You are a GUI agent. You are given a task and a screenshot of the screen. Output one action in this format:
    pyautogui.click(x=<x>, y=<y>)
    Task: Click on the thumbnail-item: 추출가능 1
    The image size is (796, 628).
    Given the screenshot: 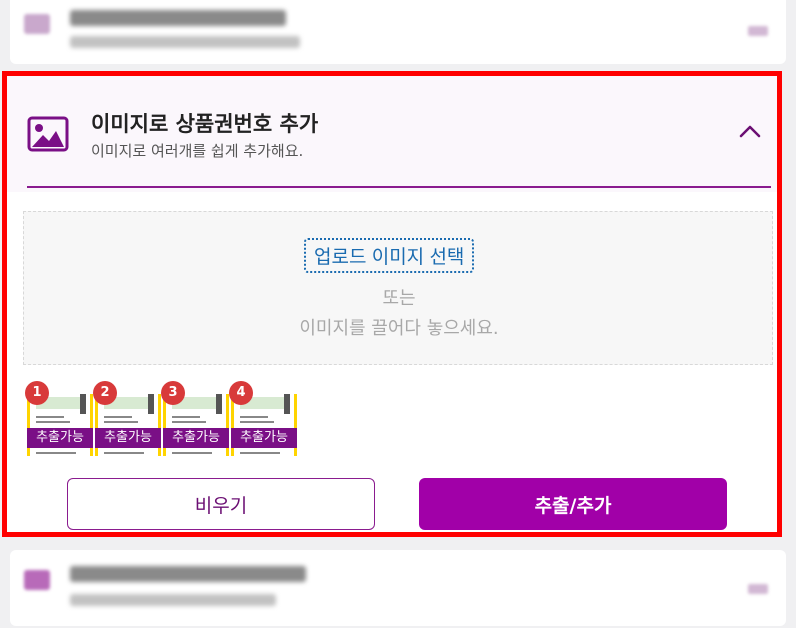 What is the action you would take?
    pyautogui.click(x=59, y=418)
    